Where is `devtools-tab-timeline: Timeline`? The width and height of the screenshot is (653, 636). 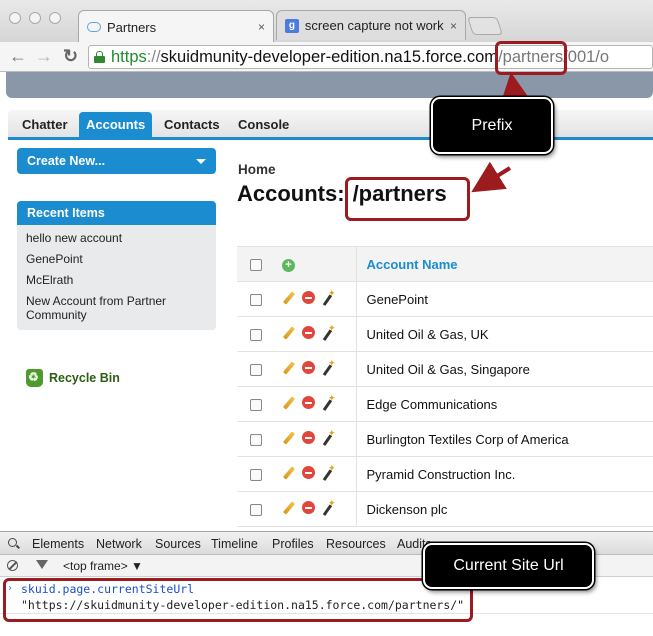 devtools-tab-timeline: Timeline is located at coordinates (234, 544).